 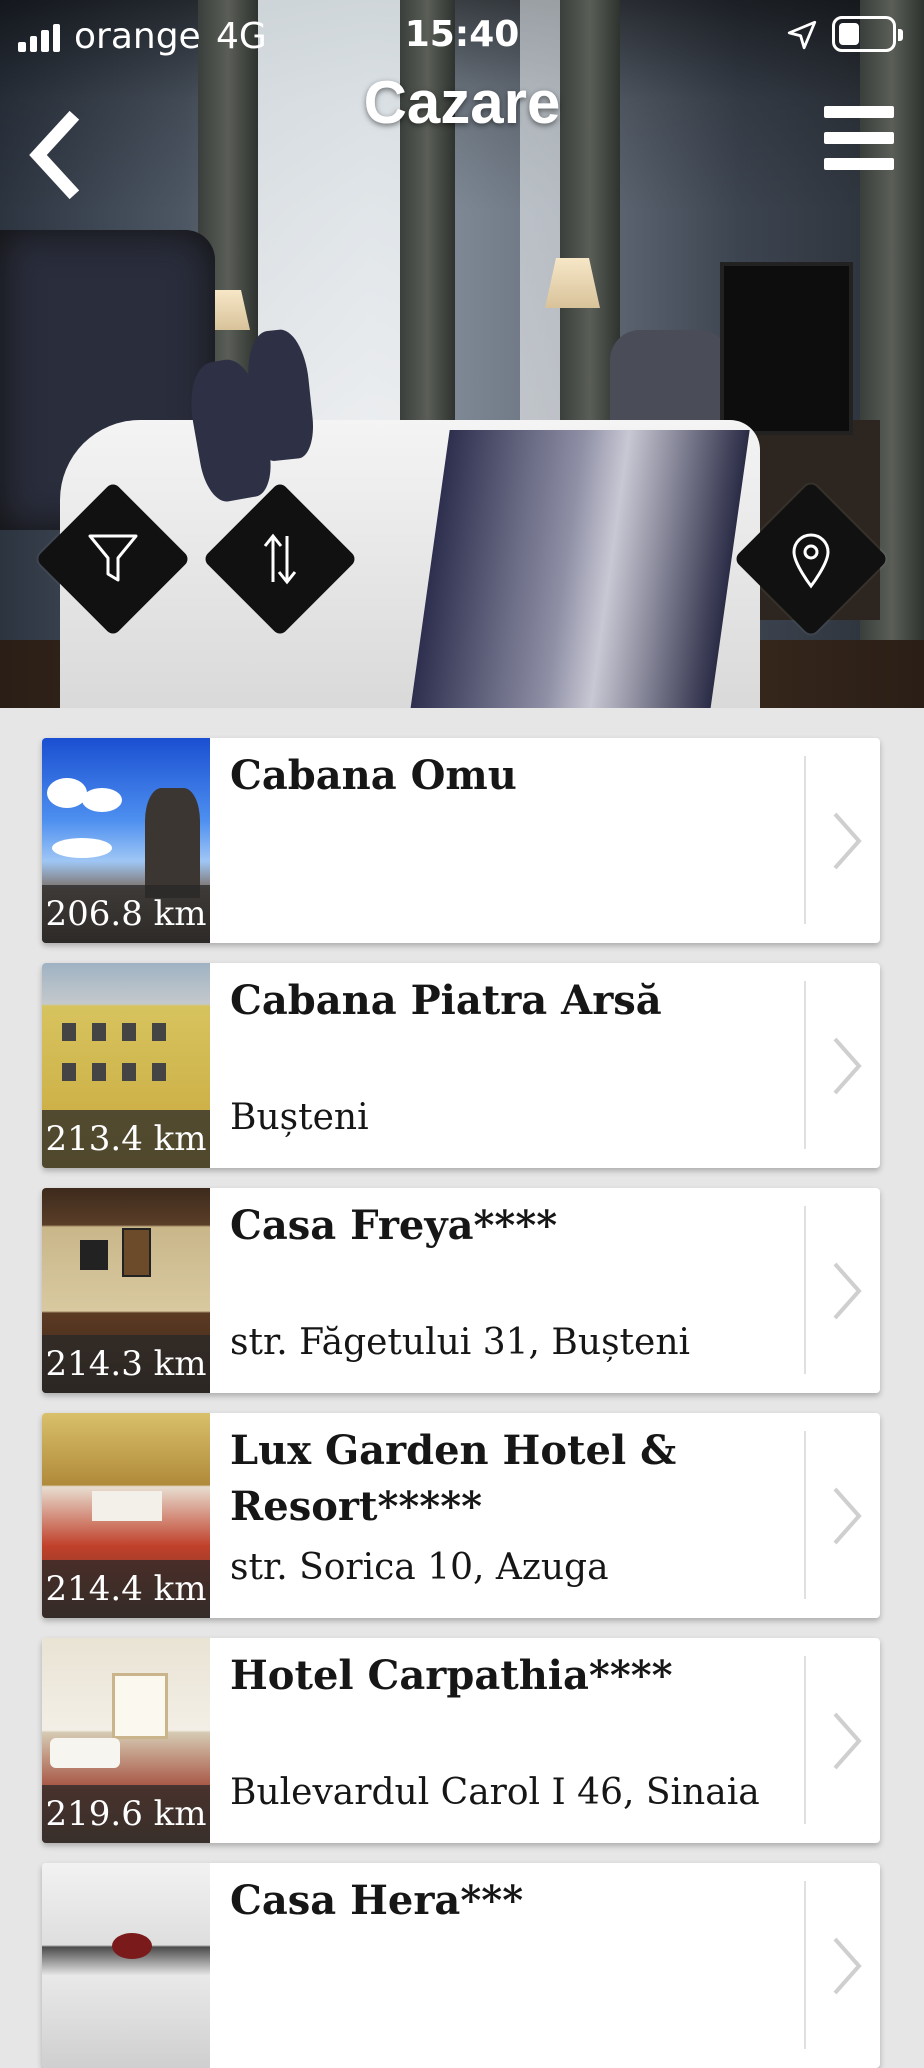 What do you see at coordinates (126, 1589) in the screenshot?
I see `distance-label: 214.4 km` at bounding box center [126, 1589].